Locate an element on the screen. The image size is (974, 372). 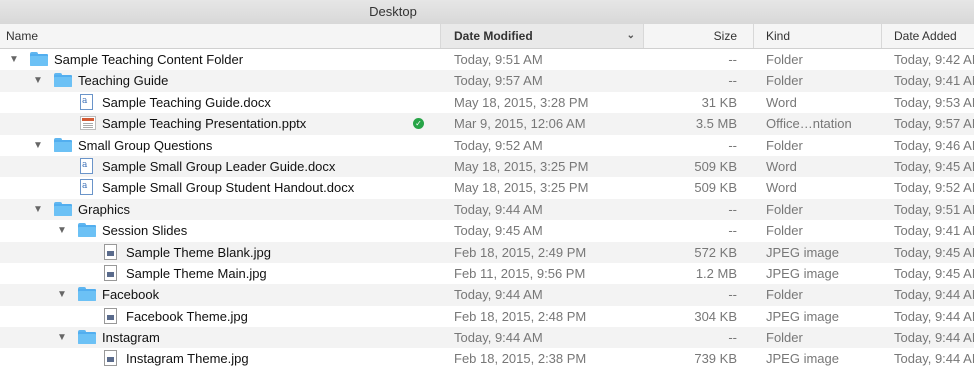
column-header-name: Name is located at coordinates (220, 36).